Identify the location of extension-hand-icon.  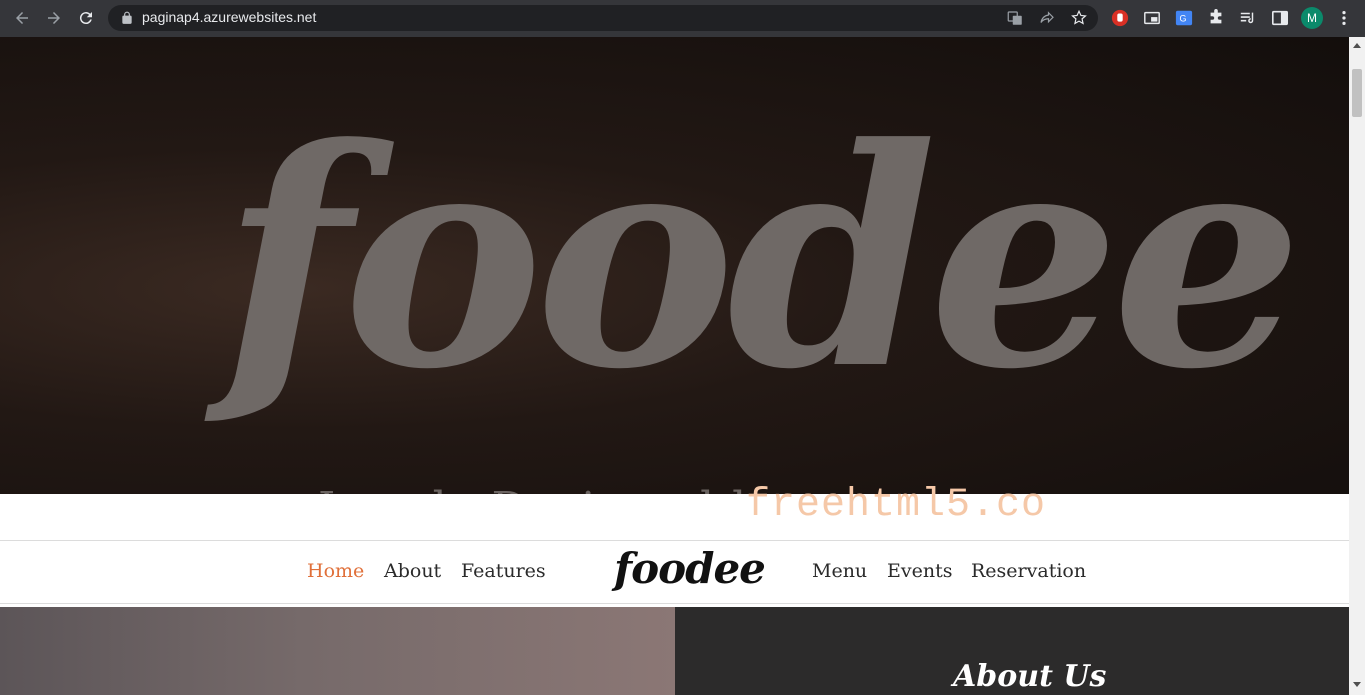
(1120, 18).